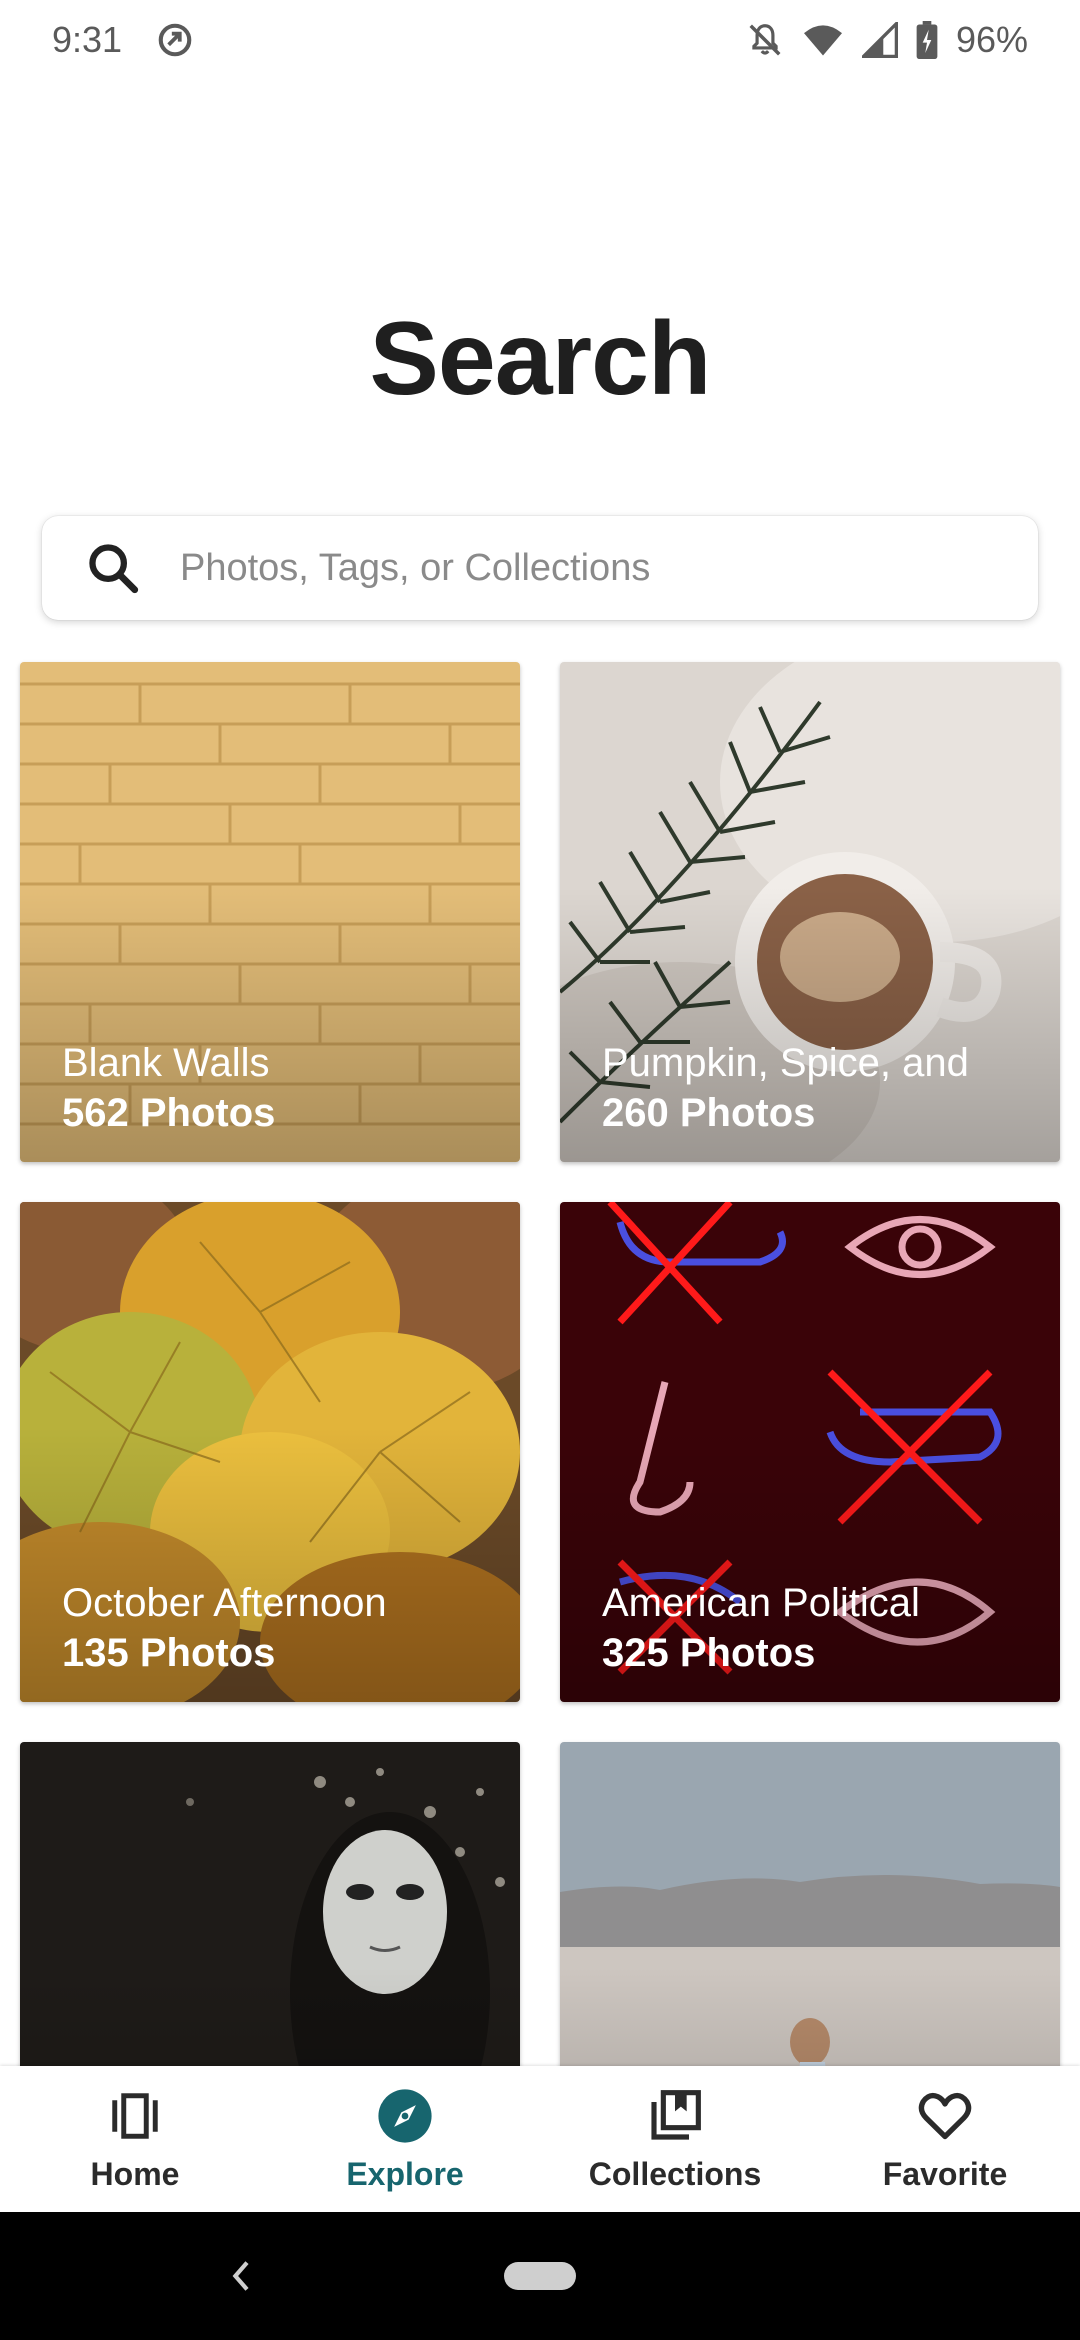 This screenshot has width=1080, height=2340. I want to click on card-title: Blank Walls, so click(166, 1063).